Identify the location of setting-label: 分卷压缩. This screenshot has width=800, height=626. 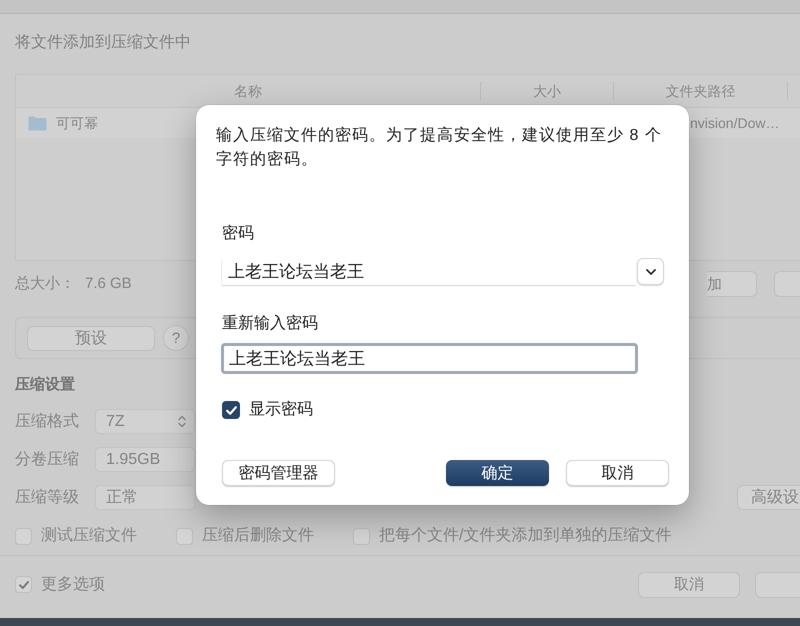
(47, 460).